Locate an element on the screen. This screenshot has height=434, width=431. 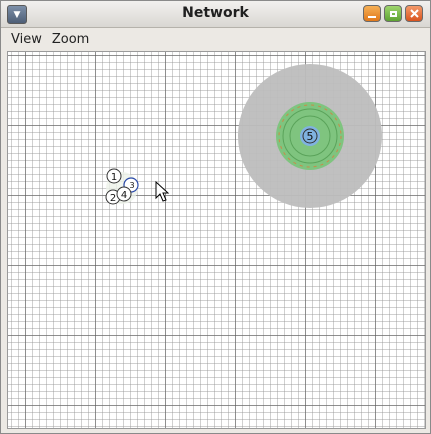
maximize-button is located at coordinates (393, 13).